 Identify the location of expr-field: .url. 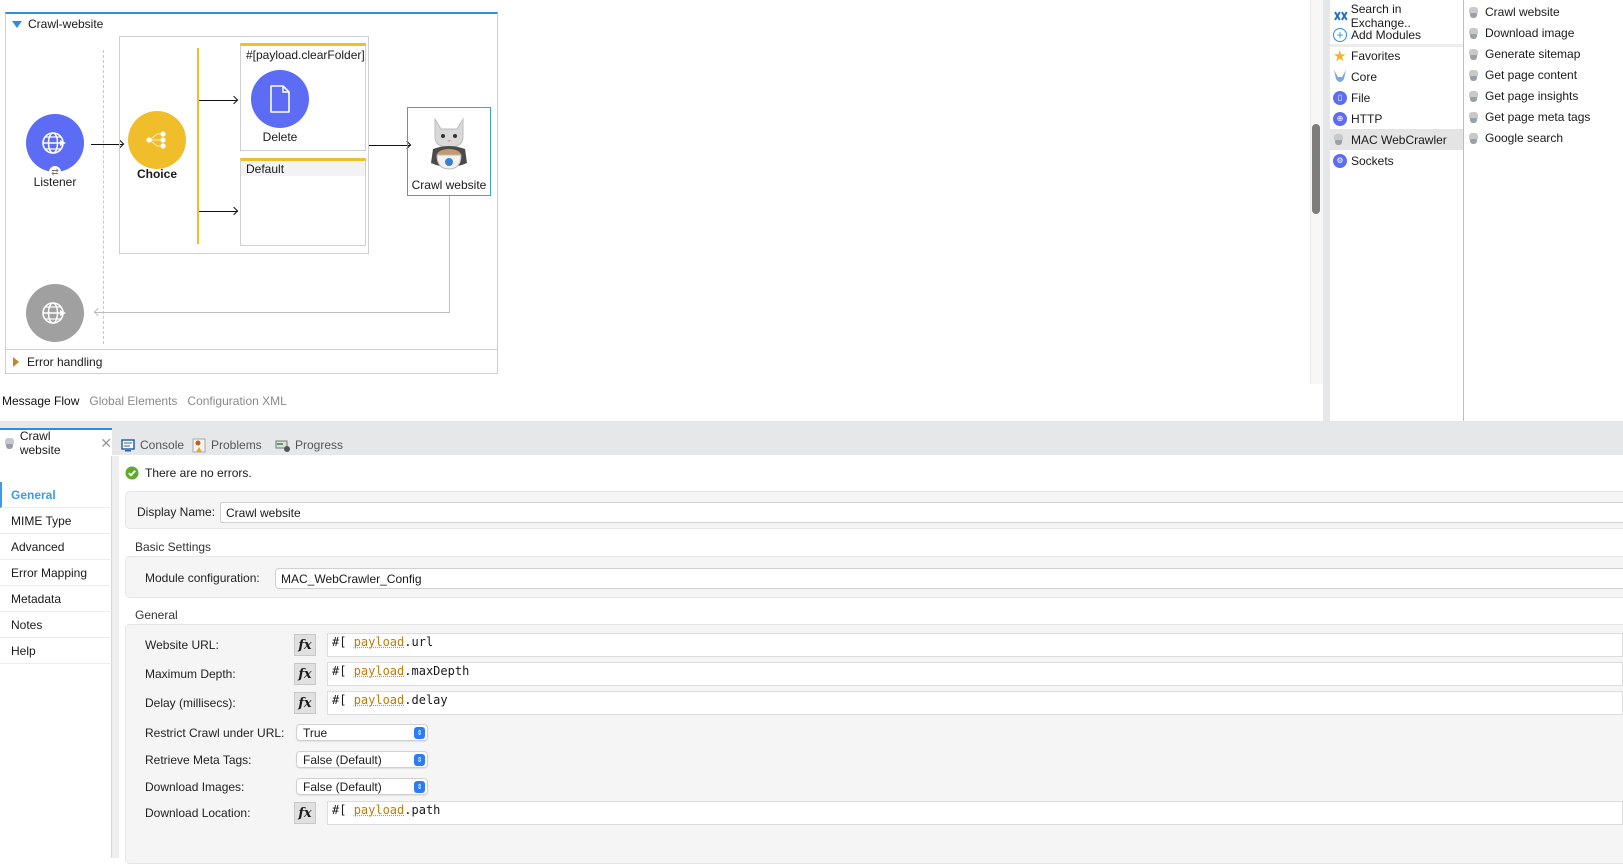
(419, 642).